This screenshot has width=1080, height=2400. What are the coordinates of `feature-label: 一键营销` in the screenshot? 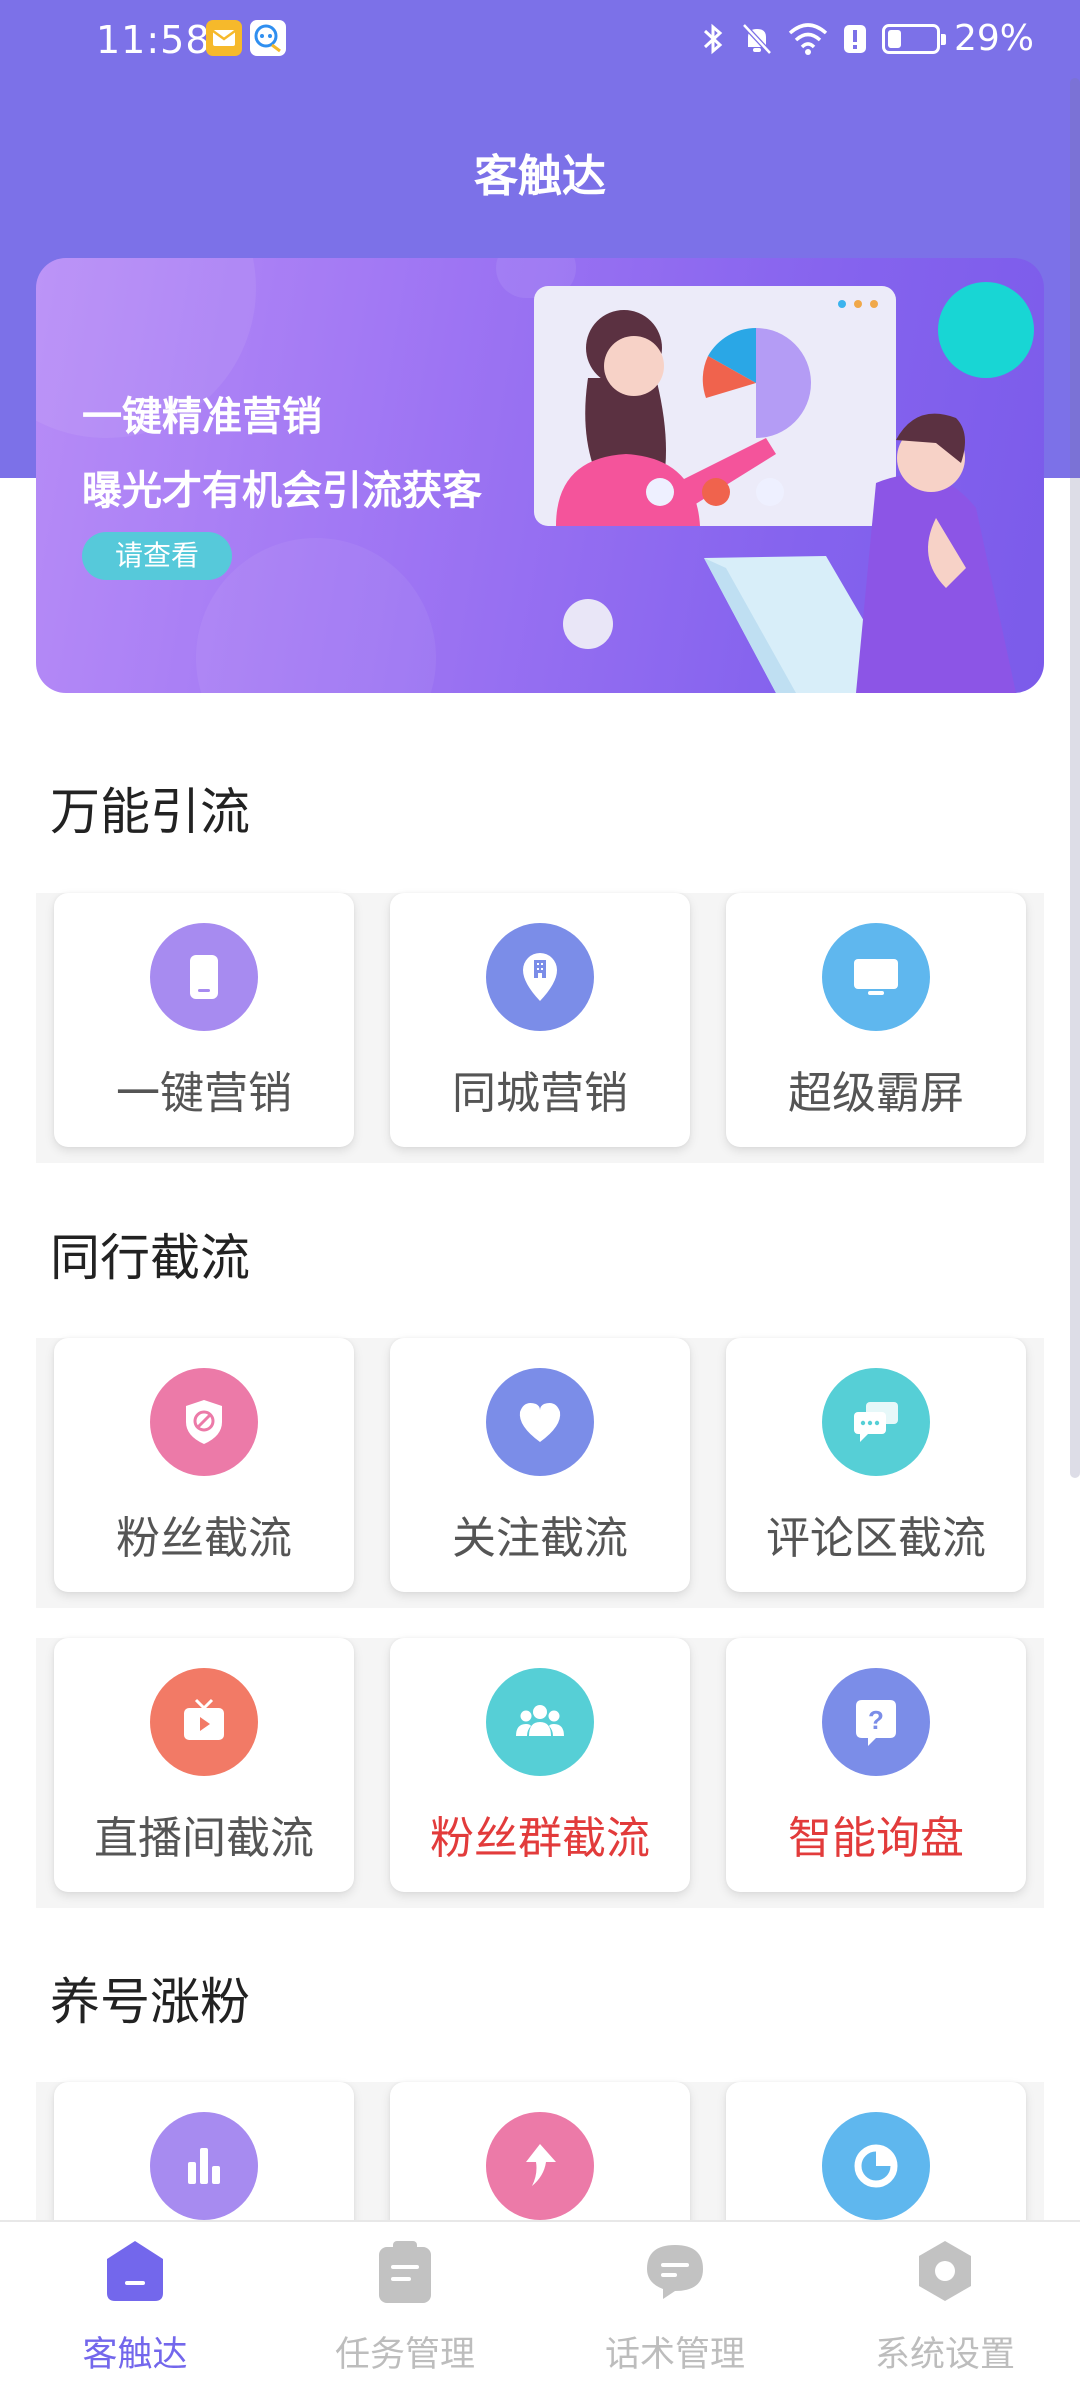 It's located at (204, 1093).